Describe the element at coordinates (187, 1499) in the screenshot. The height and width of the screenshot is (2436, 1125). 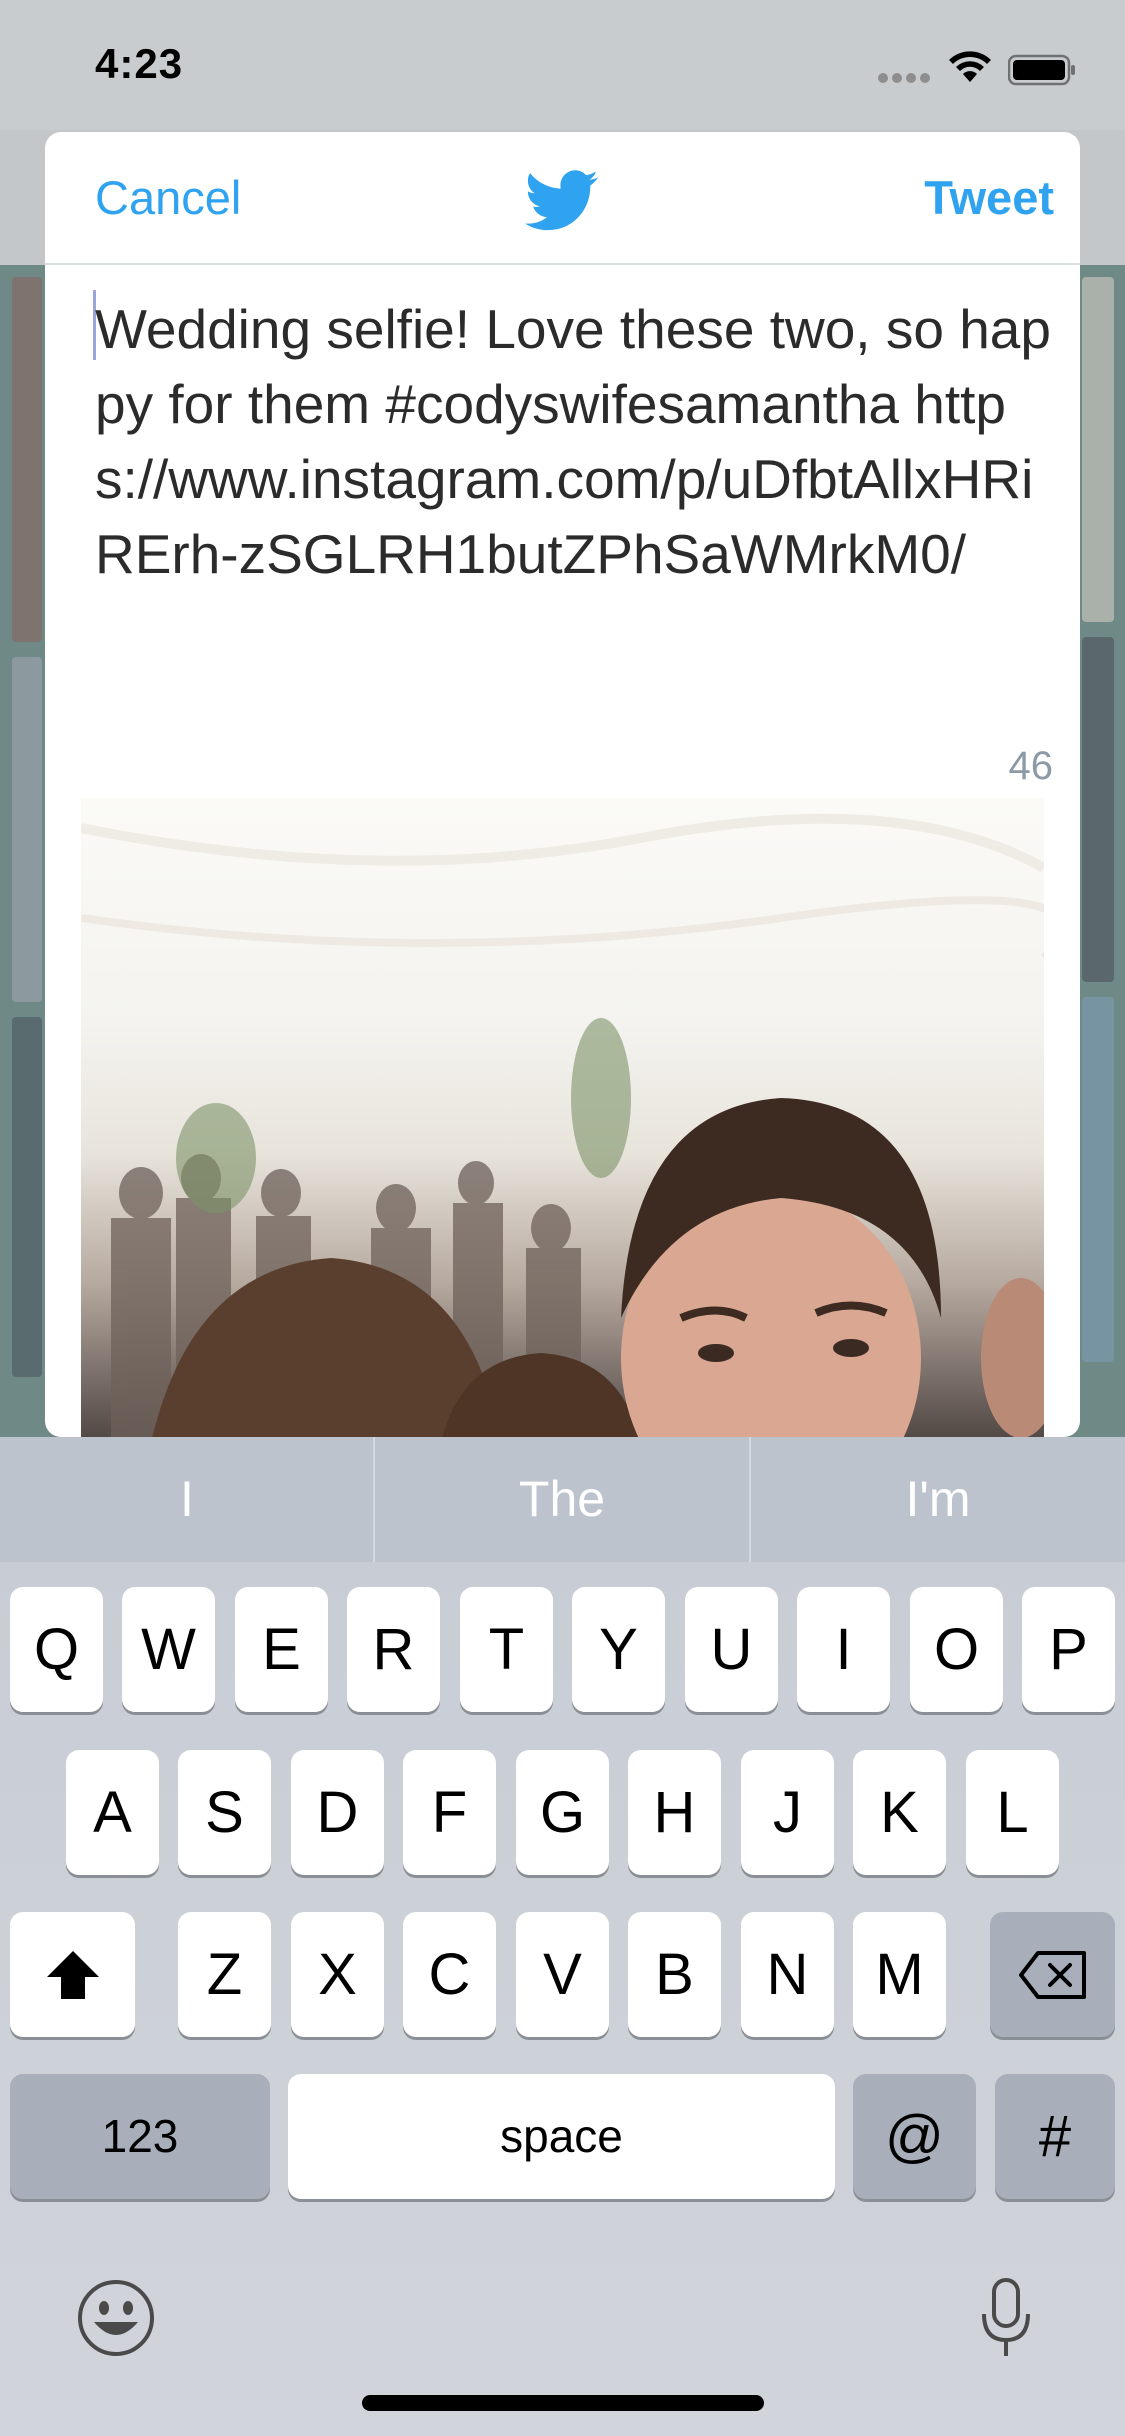
I see `suggestion-1: I` at that location.